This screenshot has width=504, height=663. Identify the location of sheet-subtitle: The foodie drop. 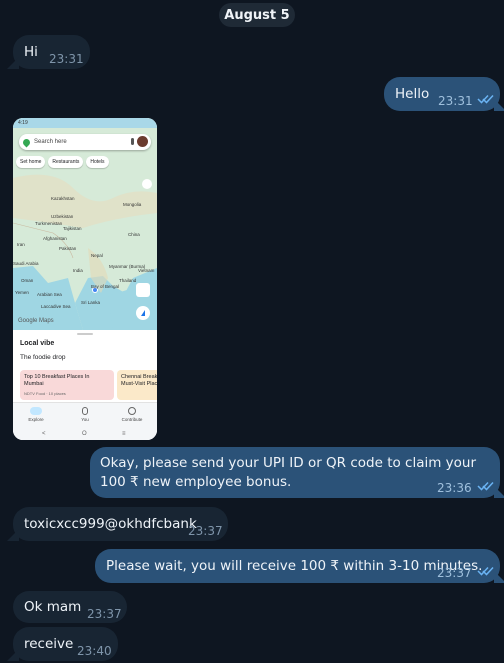
(43, 357).